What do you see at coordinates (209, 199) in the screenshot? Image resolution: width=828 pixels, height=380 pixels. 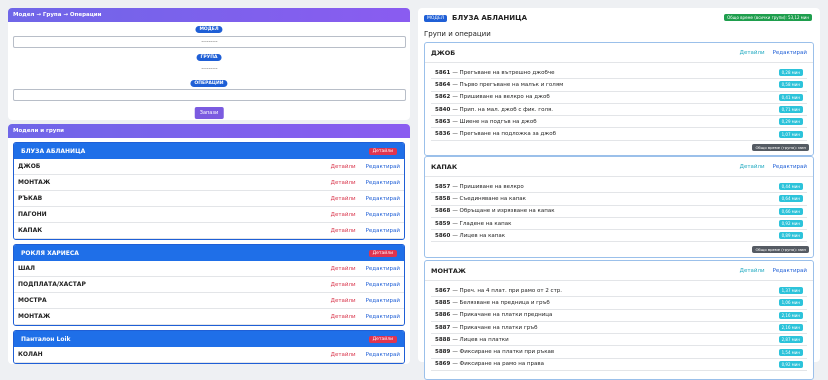 I see `group-row: РЪКАВ Детайли Редактирай` at bounding box center [209, 199].